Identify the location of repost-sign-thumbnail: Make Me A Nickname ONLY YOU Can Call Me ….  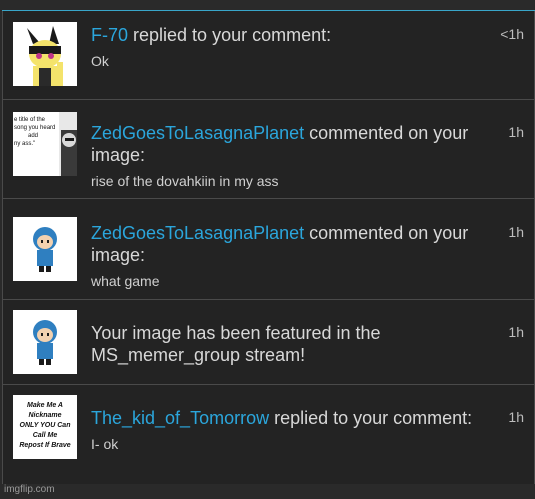
(45, 427).